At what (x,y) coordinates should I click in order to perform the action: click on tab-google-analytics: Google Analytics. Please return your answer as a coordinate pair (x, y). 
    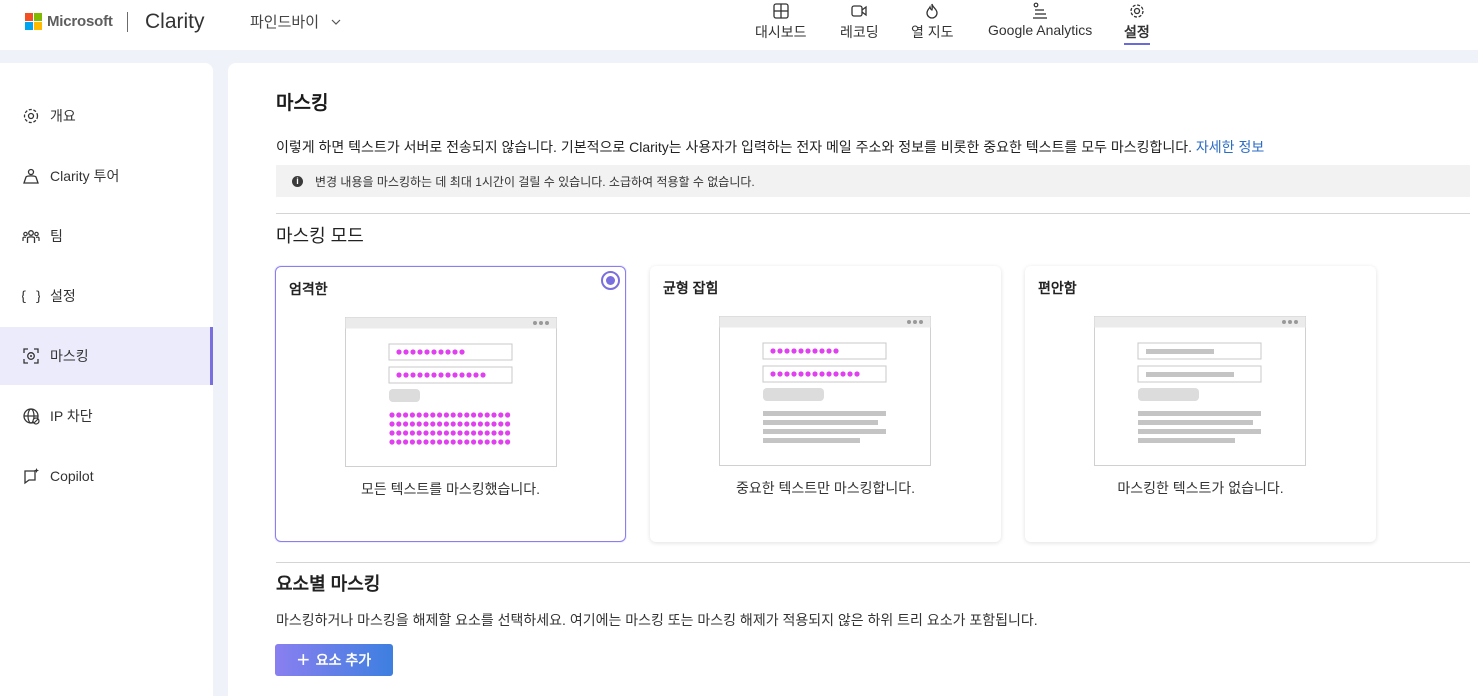
    Looking at the image, I should click on (1040, 25).